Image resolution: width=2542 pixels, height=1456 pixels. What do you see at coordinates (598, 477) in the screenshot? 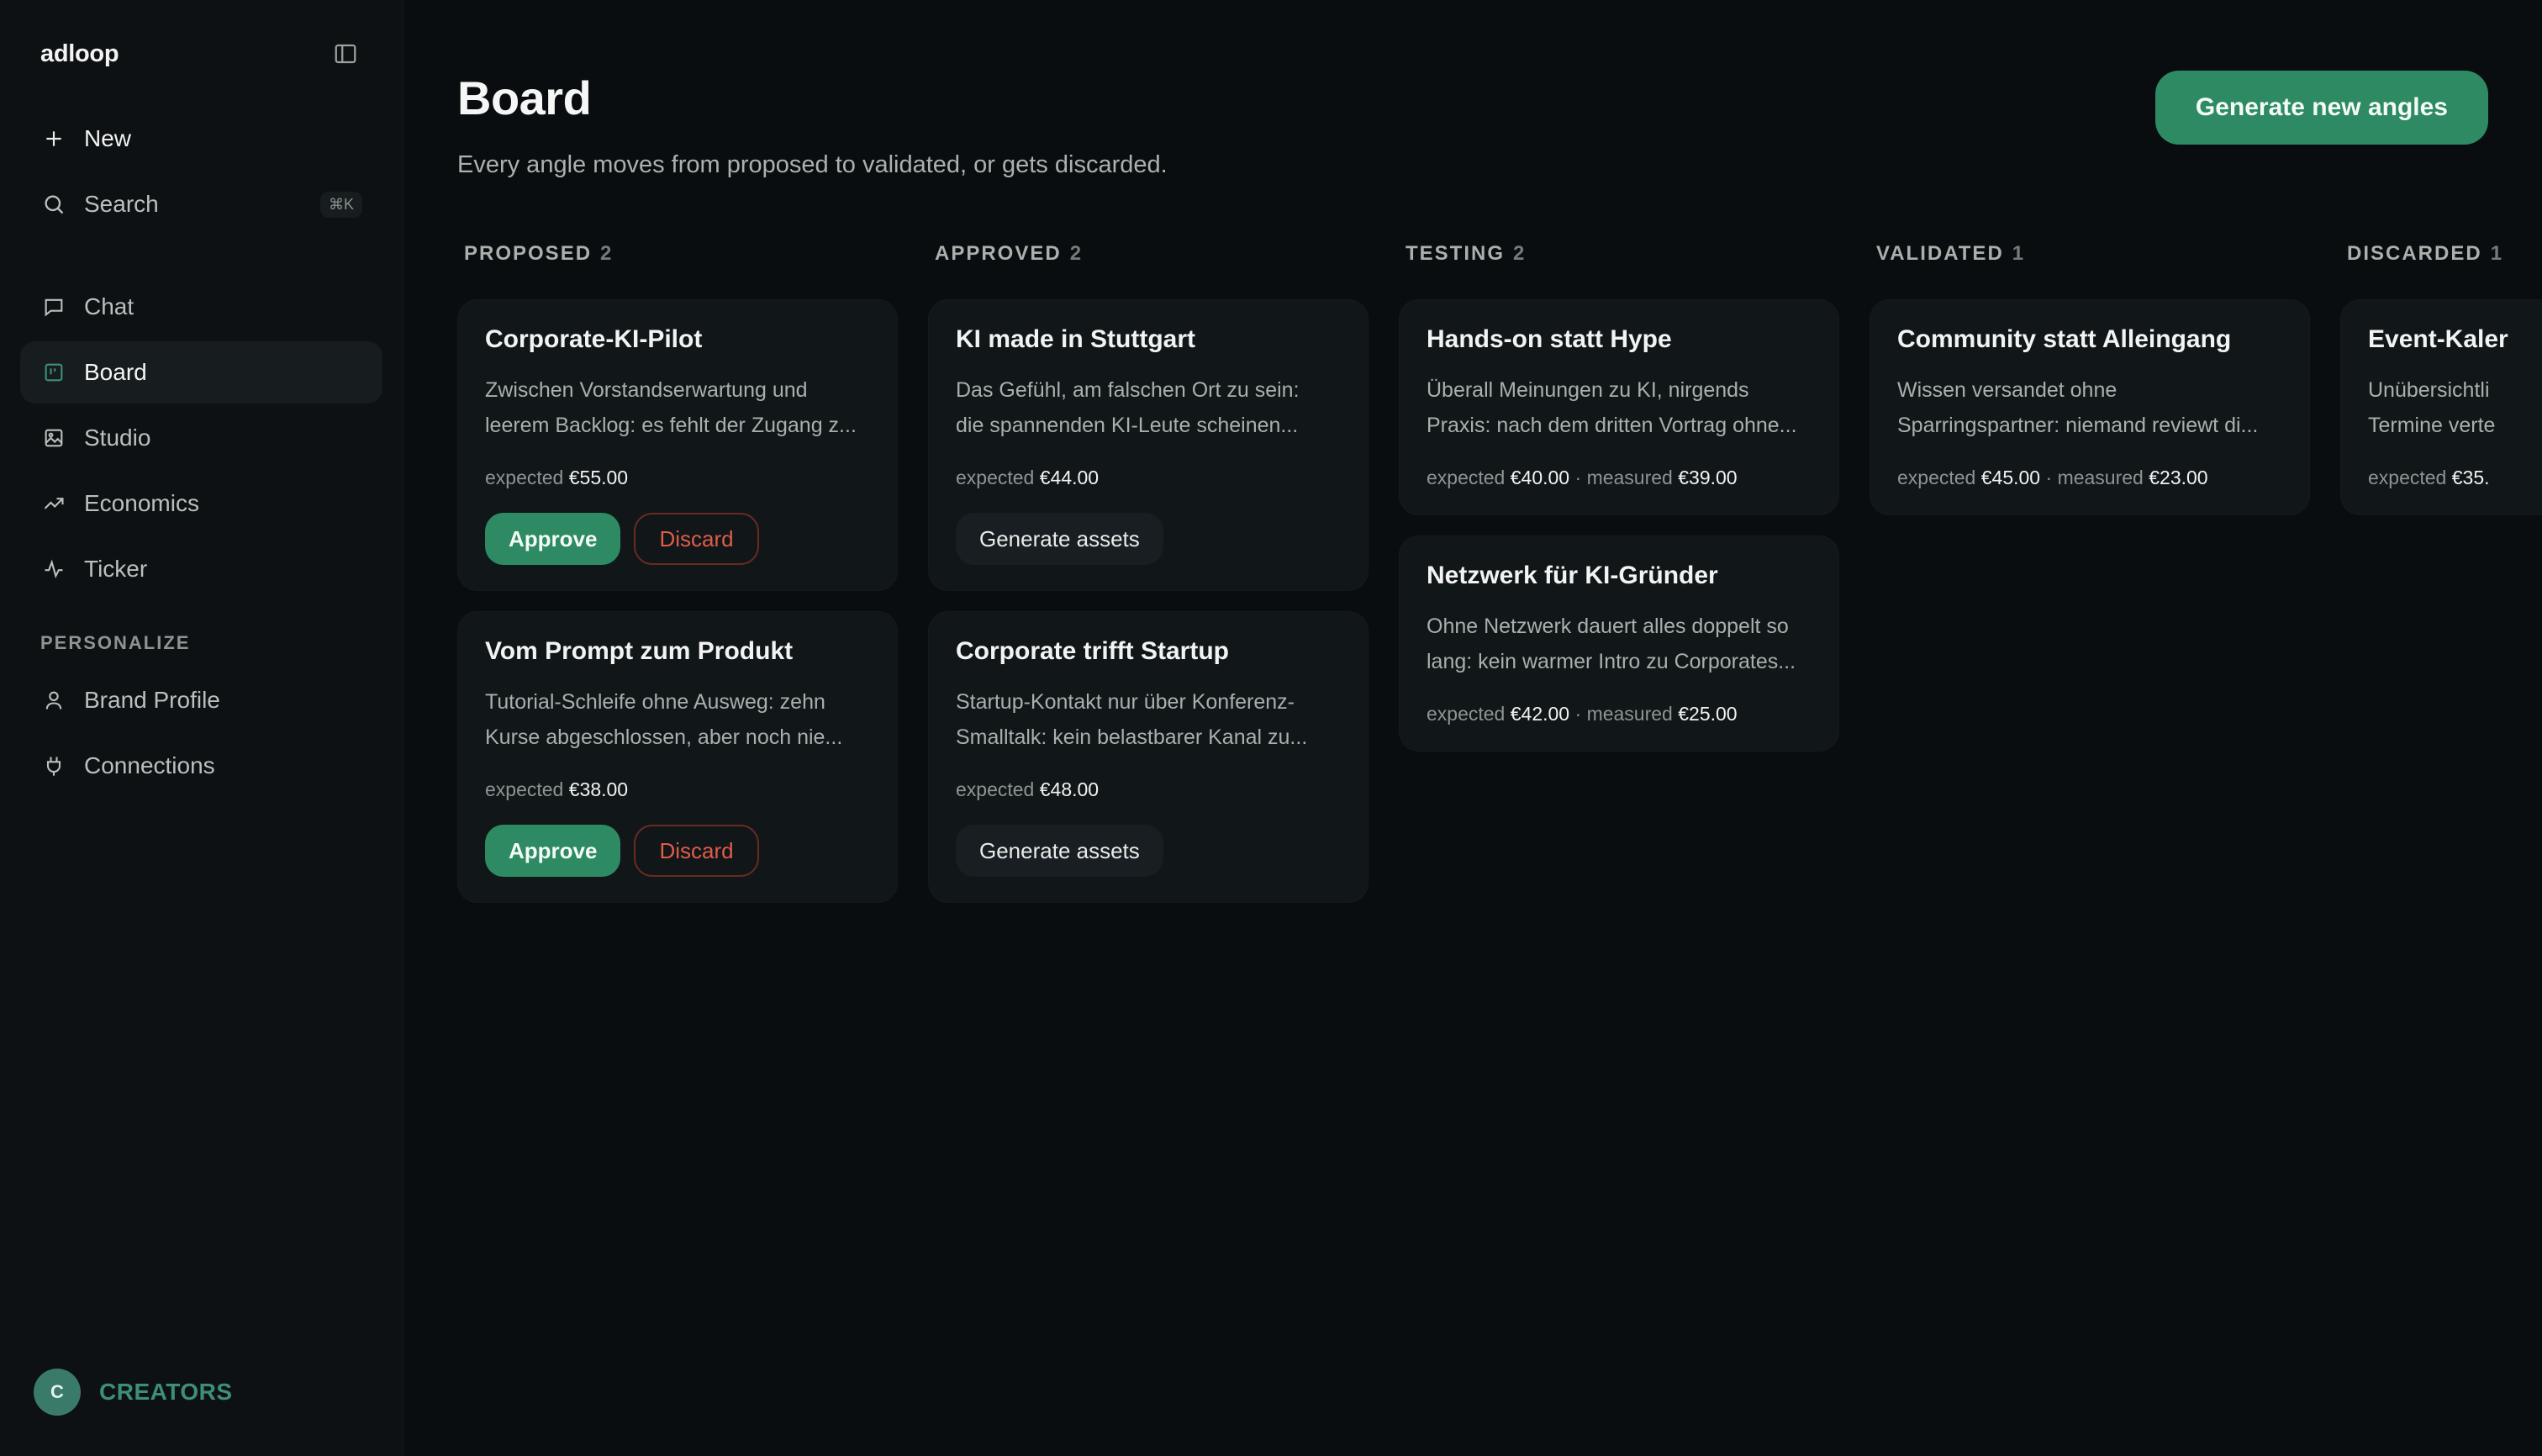
I see `expected-value: €55.00` at bounding box center [598, 477].